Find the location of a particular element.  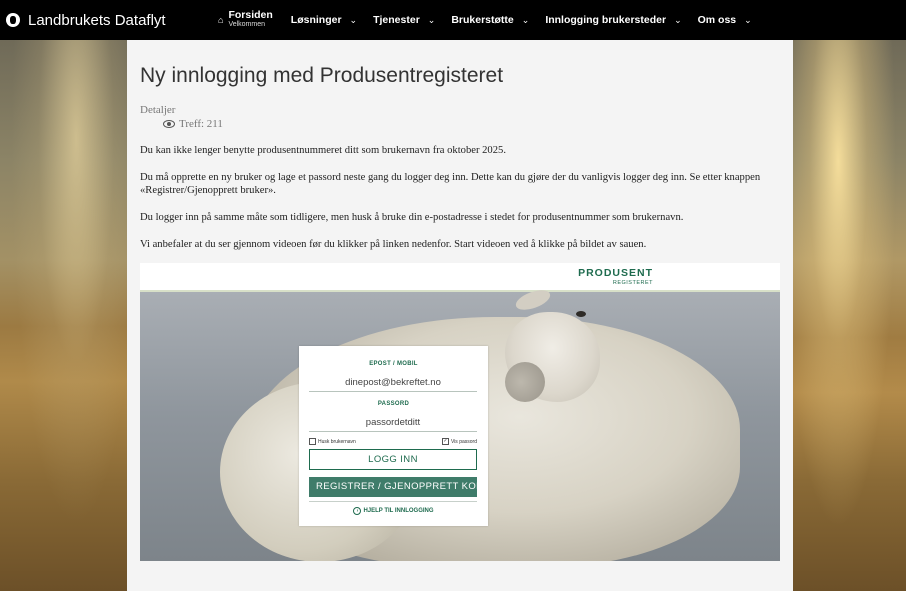

remember-label: Husk brukernavn is located at coordinates (337, 441).